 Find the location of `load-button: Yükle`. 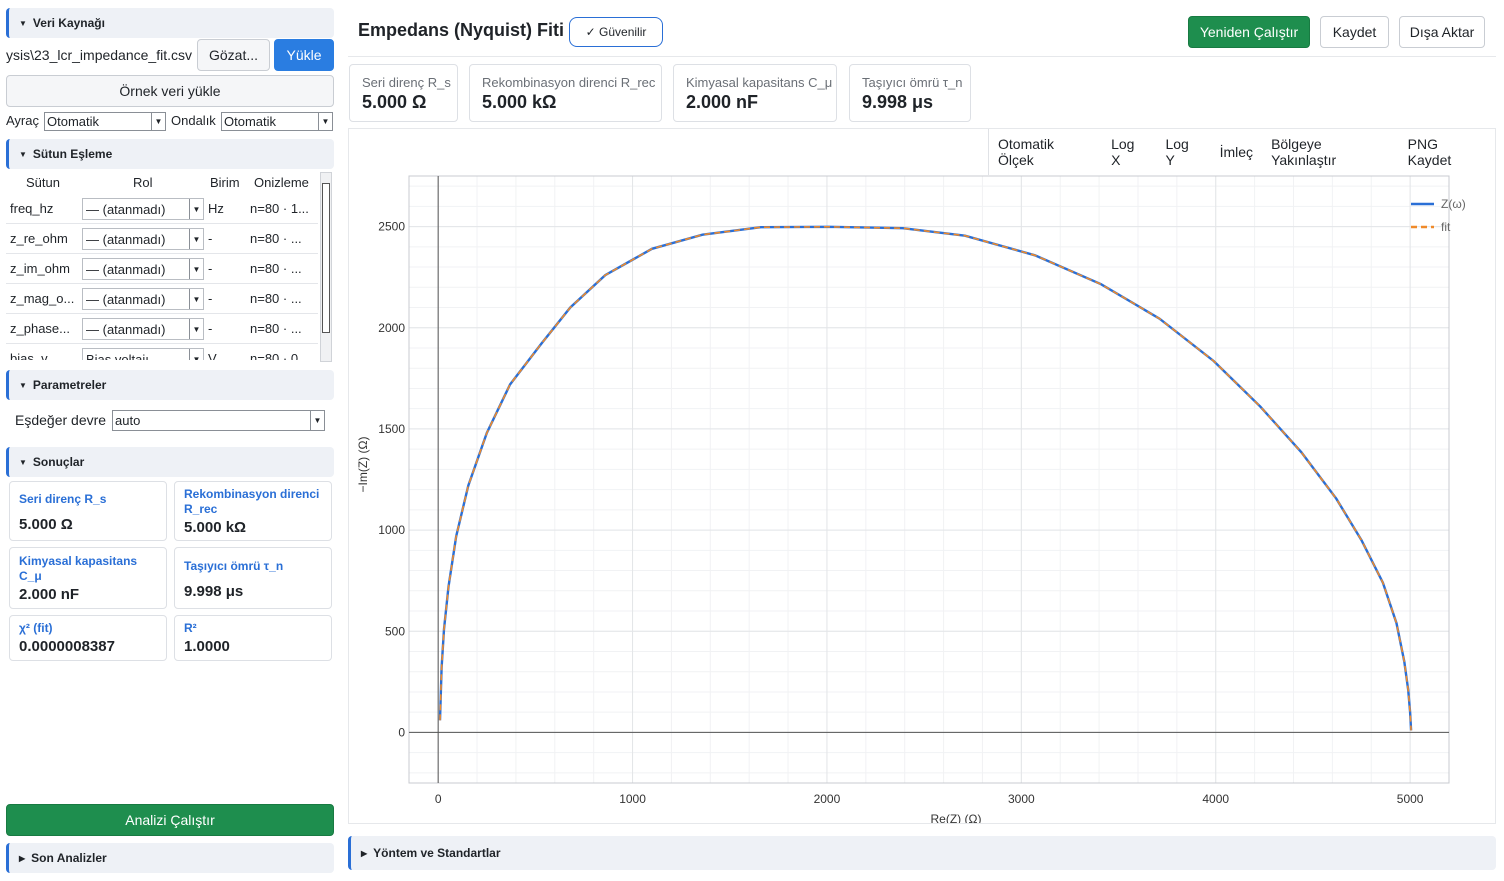

load-button: Yükle is located at coordinates (304, 55).